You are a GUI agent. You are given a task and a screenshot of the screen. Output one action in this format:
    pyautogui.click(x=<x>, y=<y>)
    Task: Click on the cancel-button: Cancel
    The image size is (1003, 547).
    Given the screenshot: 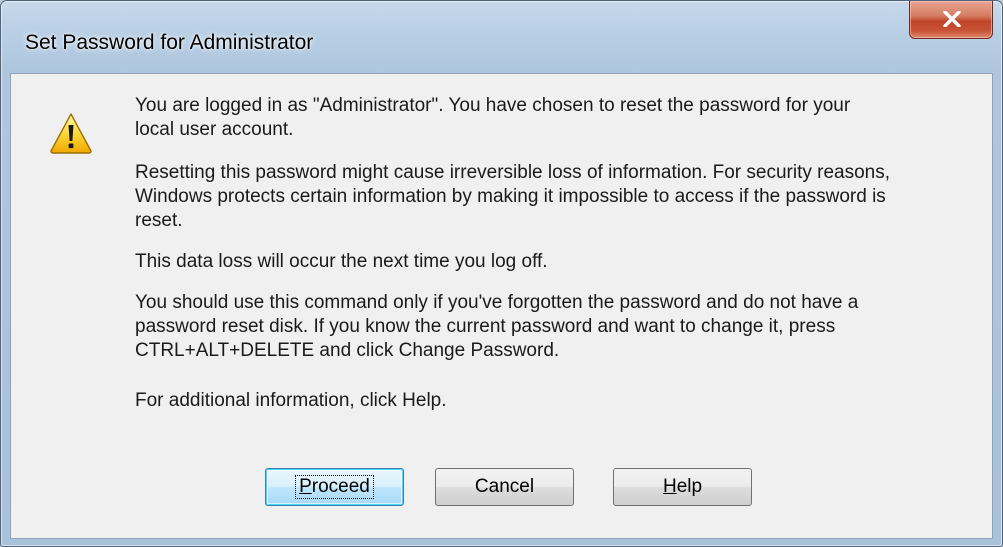 What is the action you would take?
    pyautogui.click(x=504, y=487)
    